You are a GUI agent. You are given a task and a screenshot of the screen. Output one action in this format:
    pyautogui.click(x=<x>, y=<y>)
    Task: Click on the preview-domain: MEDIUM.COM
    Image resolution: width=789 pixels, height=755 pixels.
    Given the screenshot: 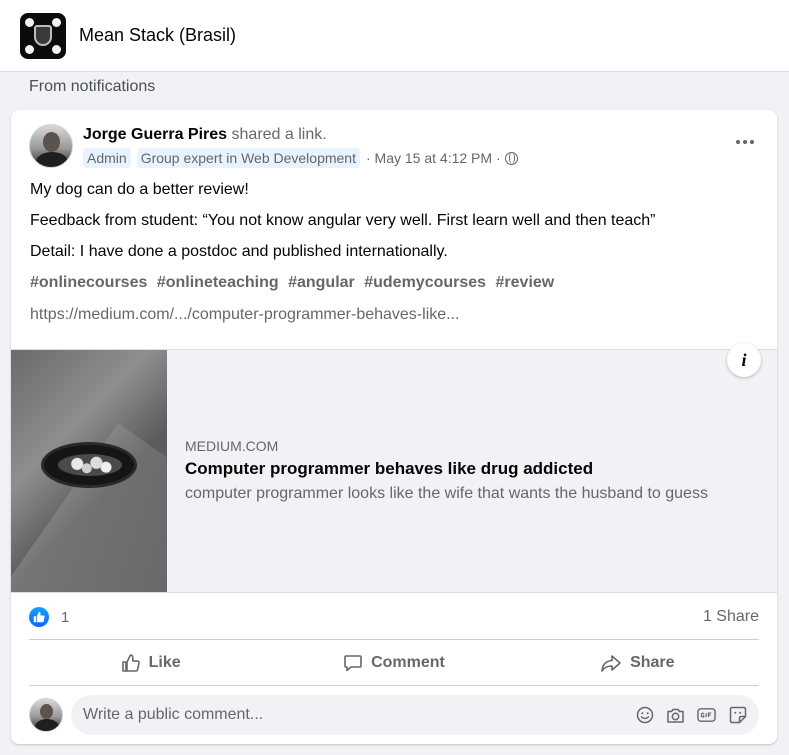 What is the action you would take?
    pyautogui.click(x=232, y=446)
    